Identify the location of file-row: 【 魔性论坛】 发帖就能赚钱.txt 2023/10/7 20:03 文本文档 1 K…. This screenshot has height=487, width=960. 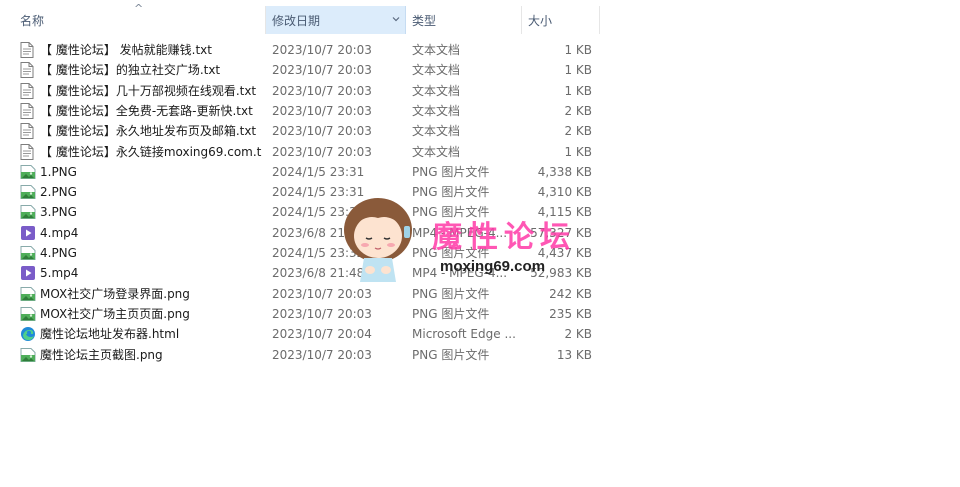
(308, 50).